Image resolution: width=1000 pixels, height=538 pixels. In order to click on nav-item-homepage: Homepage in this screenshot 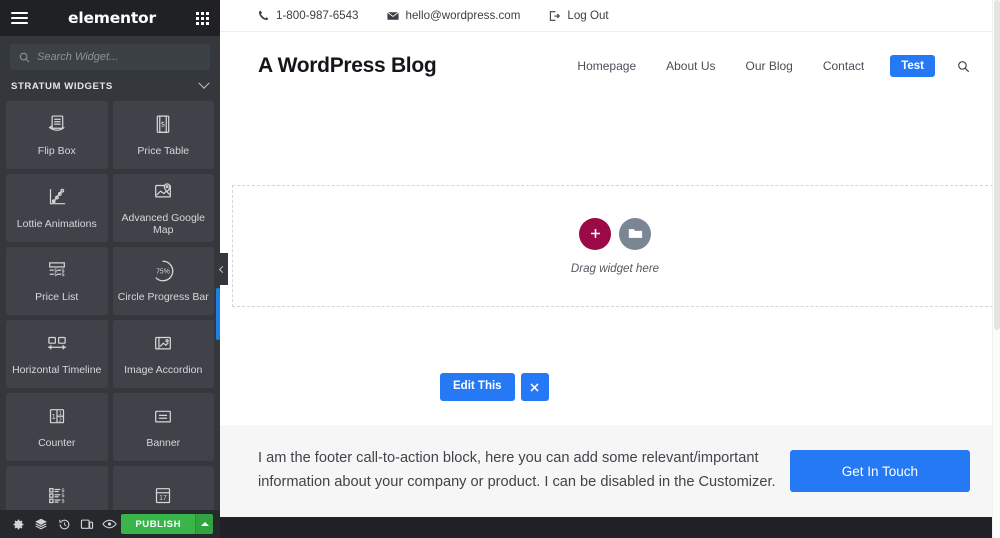, I will do `click(606, 66)`.